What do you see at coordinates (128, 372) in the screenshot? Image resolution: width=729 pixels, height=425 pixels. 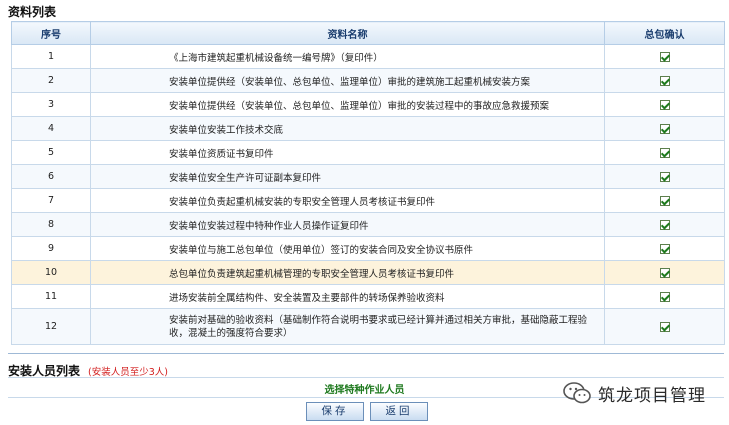 I see `installers-min-note: (安装人员至少3人)` at bounding box center [128, 372].